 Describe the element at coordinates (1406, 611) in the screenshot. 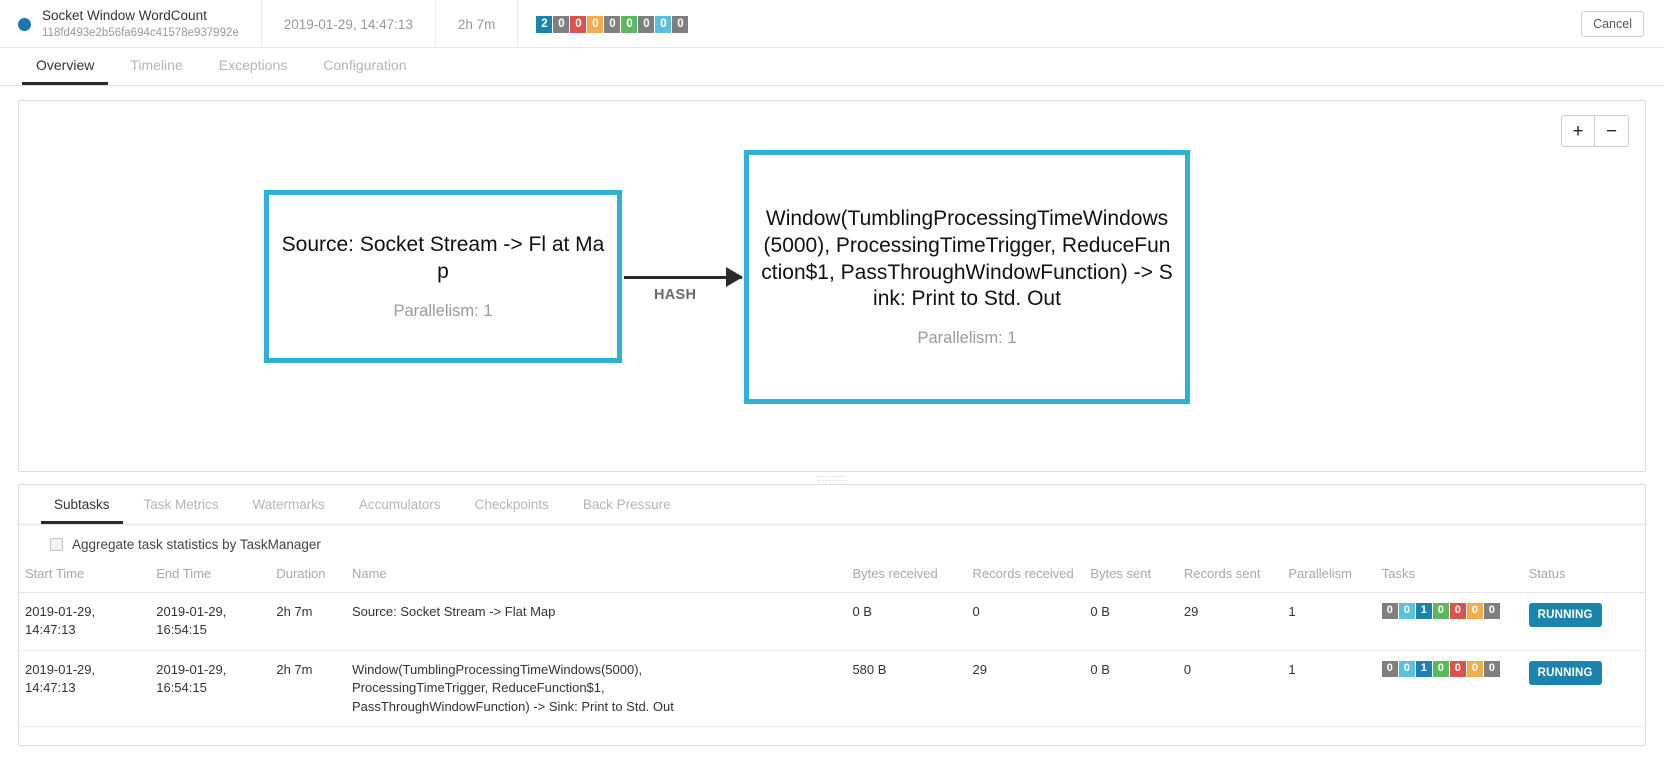

I see `task-badge-1: 0` at that location.